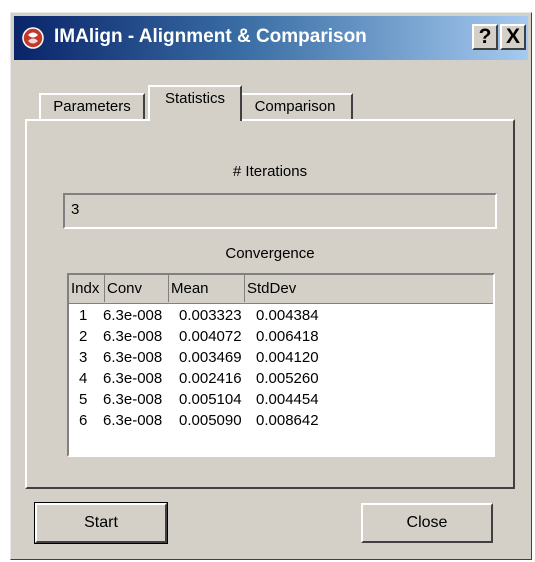  What do you see at coordinates (210, 378) in the screenshot?
I see `cell-mean: 0.002416` at bounding box center [210, 378].